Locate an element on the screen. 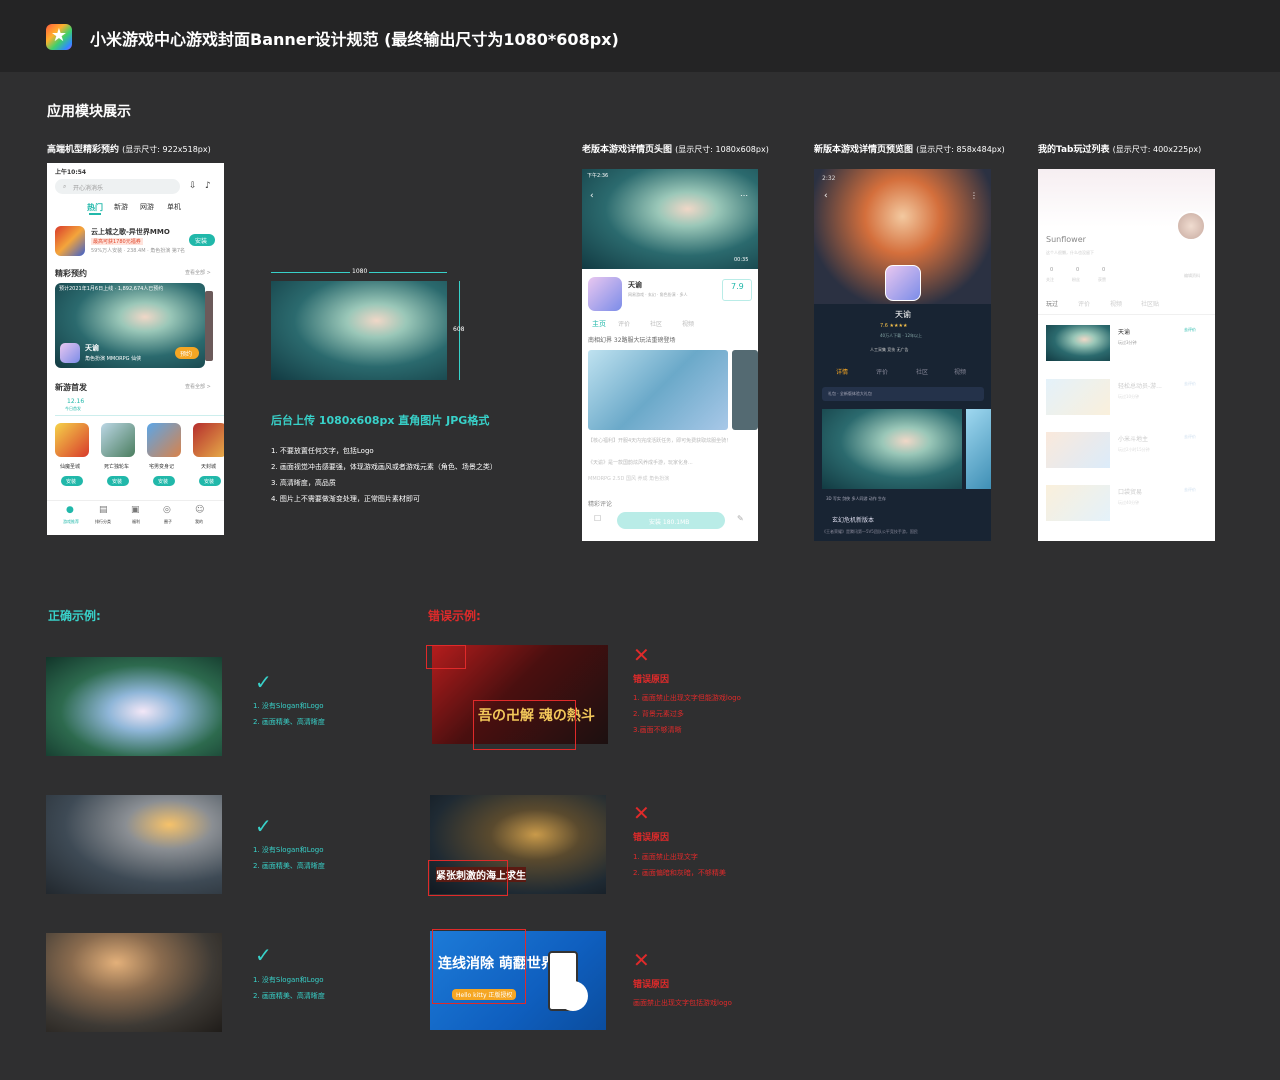  section-title: 应用模块展示 is located at coordinates (89, 112).